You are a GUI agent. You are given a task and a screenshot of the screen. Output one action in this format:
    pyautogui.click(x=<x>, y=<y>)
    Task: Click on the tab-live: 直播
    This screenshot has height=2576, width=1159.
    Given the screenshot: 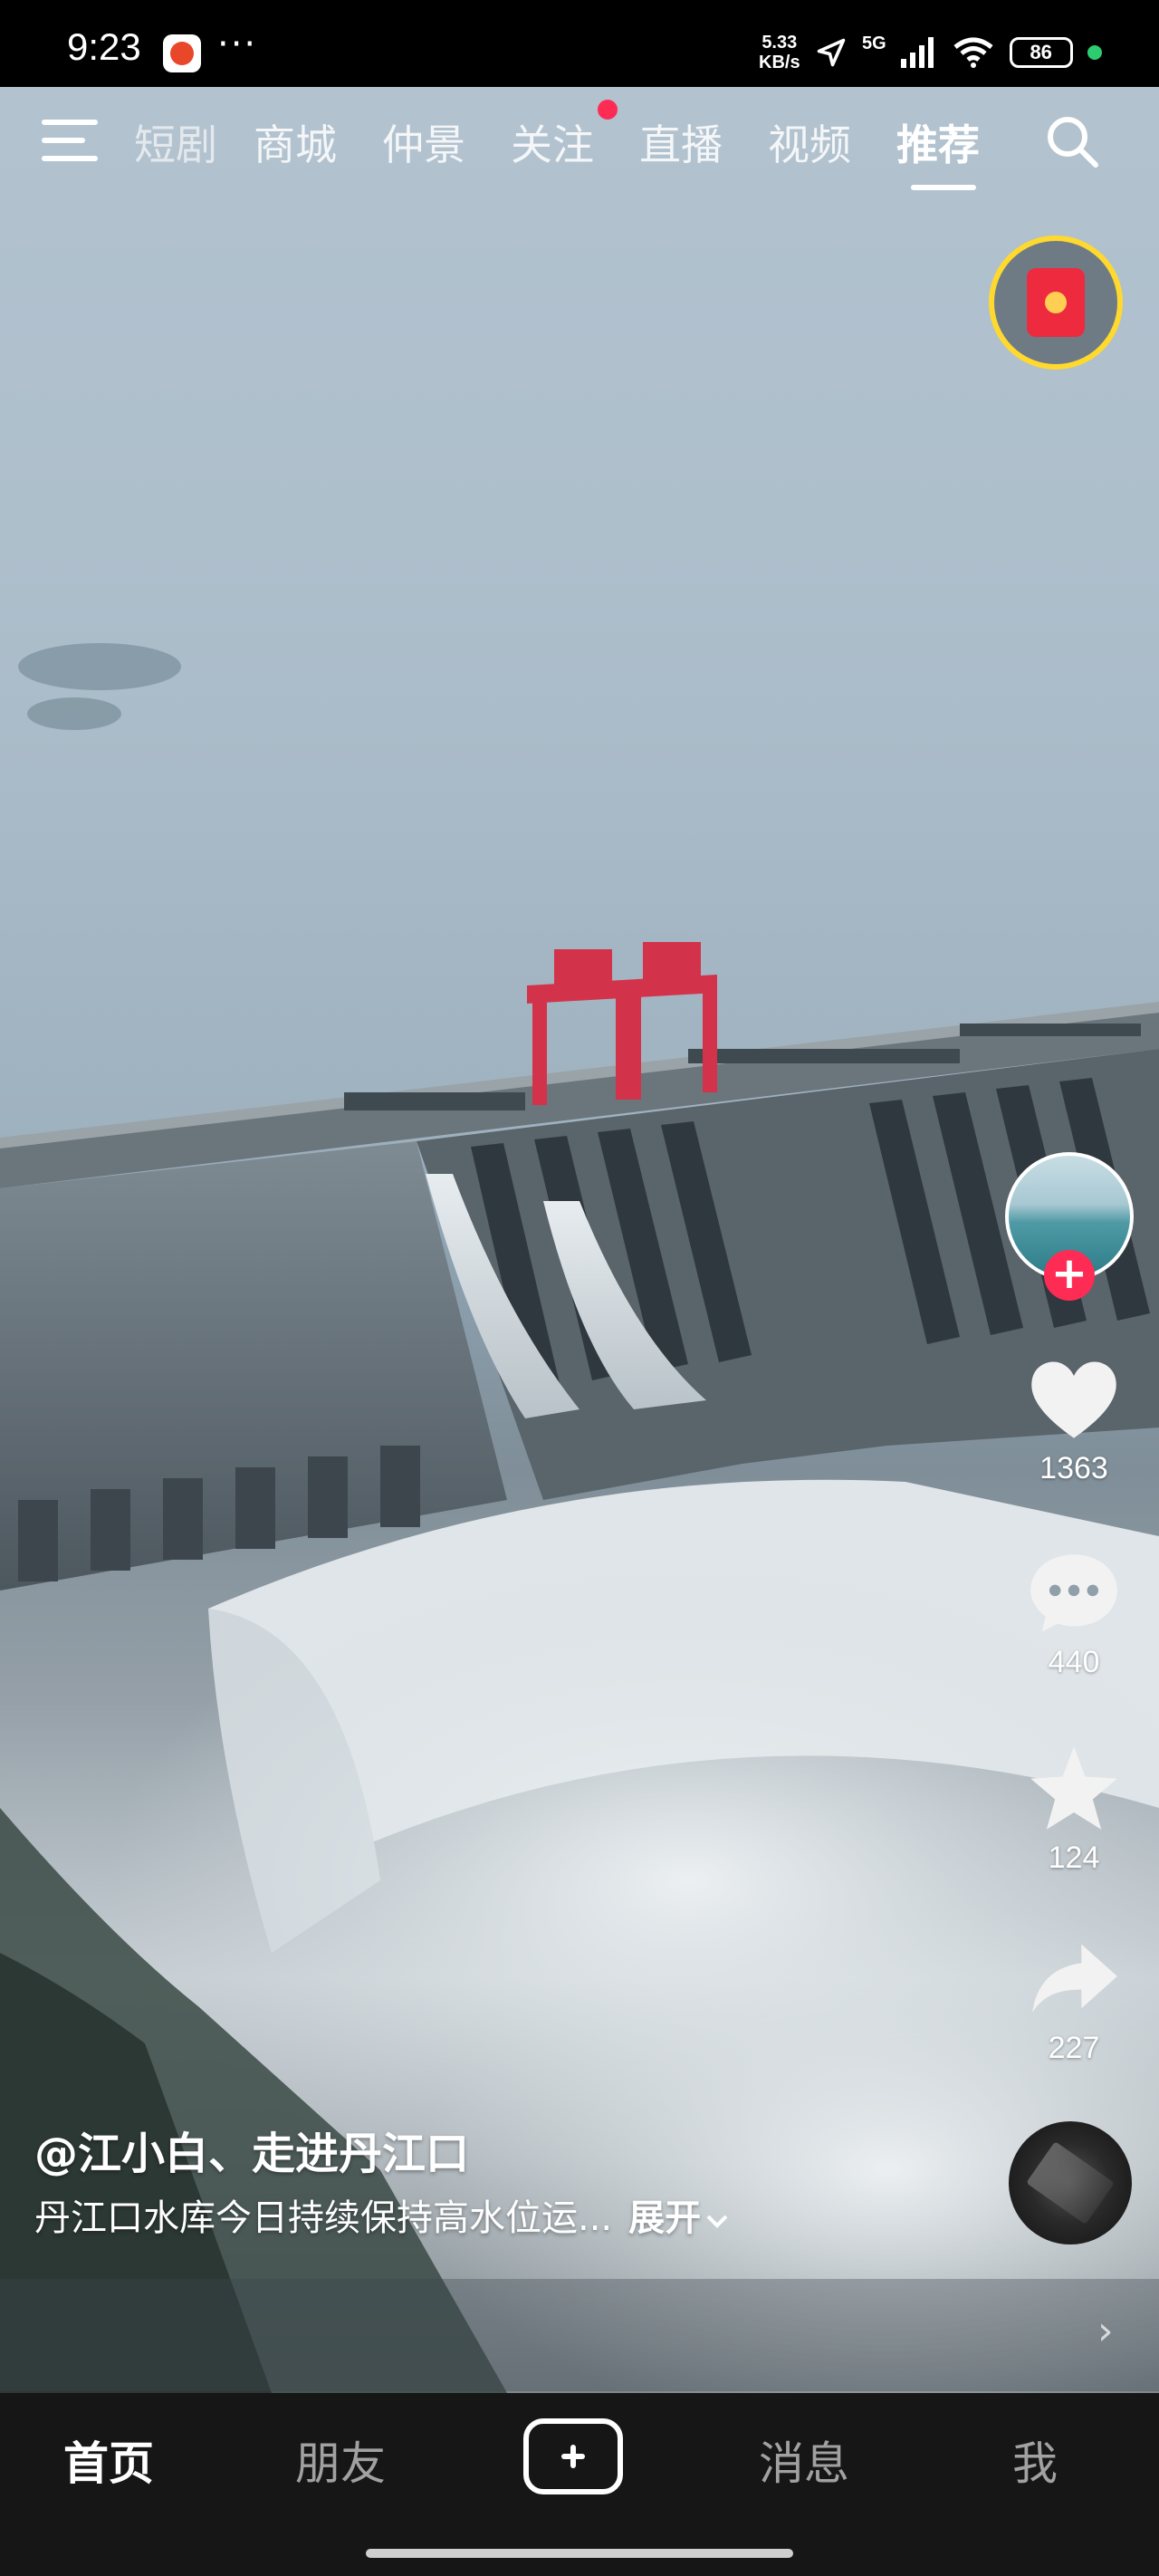 What is the action you would take?
    pyautogui.click(x=681, y=142)
    